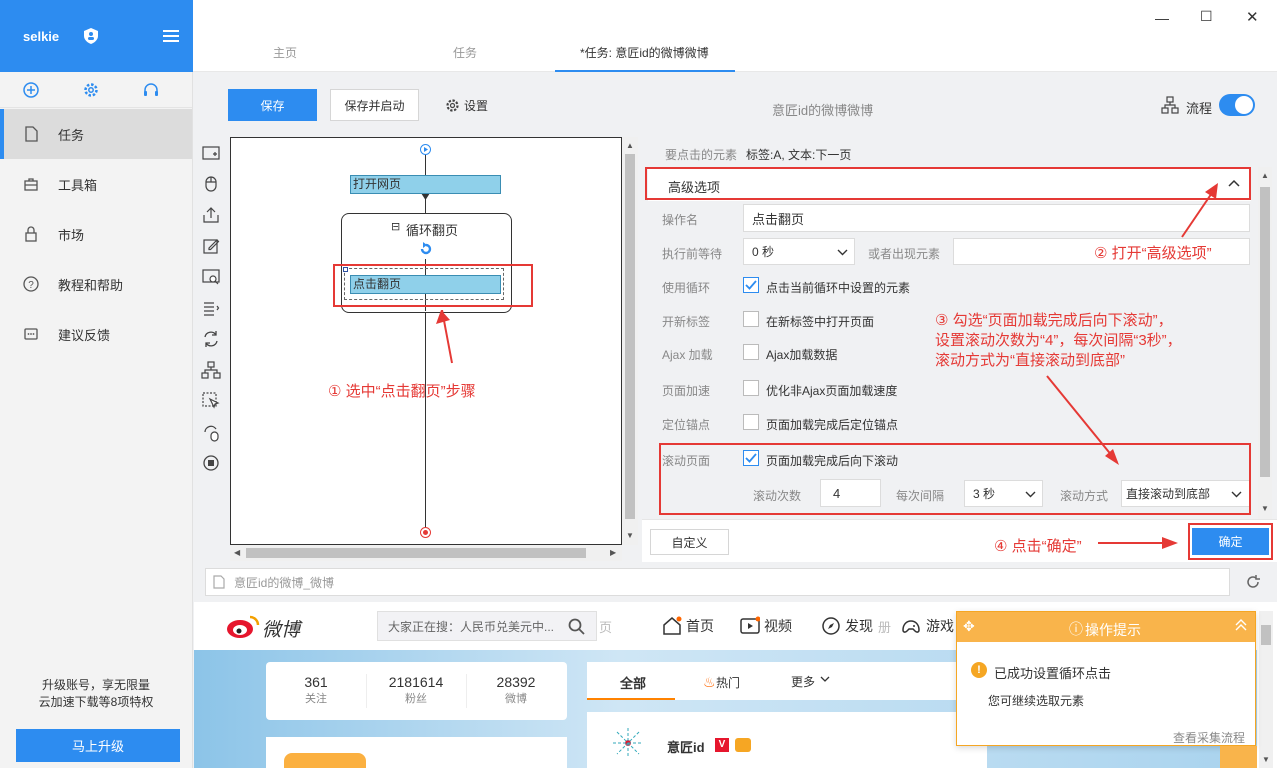 Image resolution: width=1277 pixels, height=768 pixels. What do you see at coordinates (644, 52) in the screenshot?
I see `tab-current-task: *任务: 意匠id的微博微博` at bounding box center [644, 52].